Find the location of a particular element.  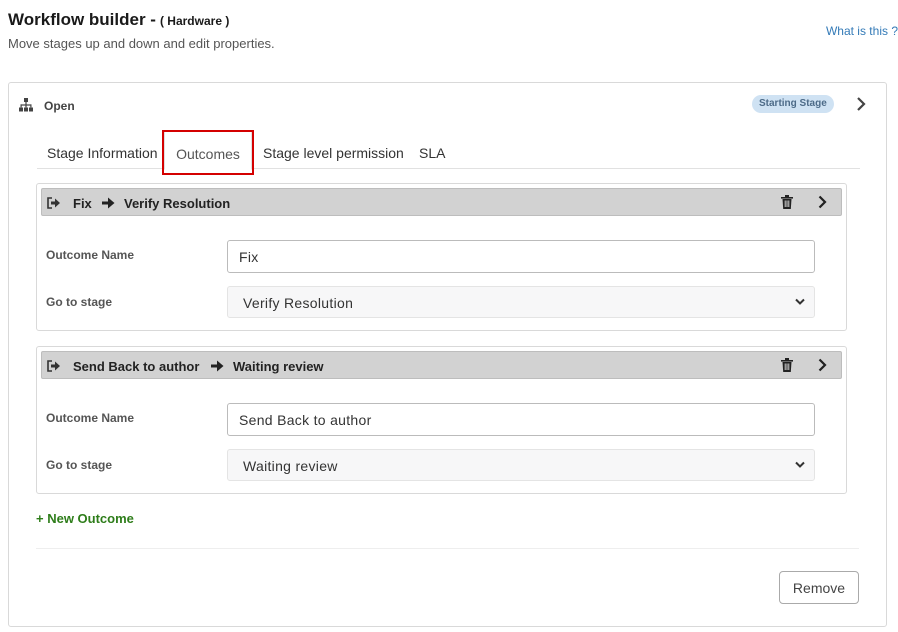

tab-outcomes: Outcomes is located at coordinates (208, 150).